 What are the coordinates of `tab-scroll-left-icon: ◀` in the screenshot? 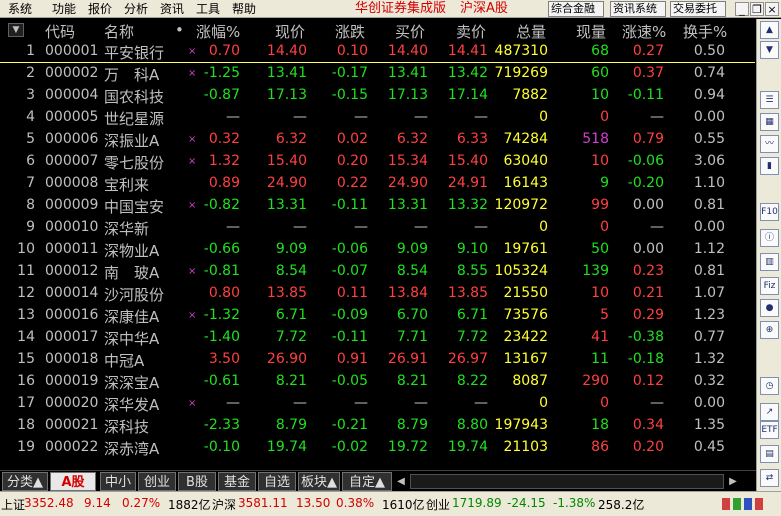 It's located at (401, 481).